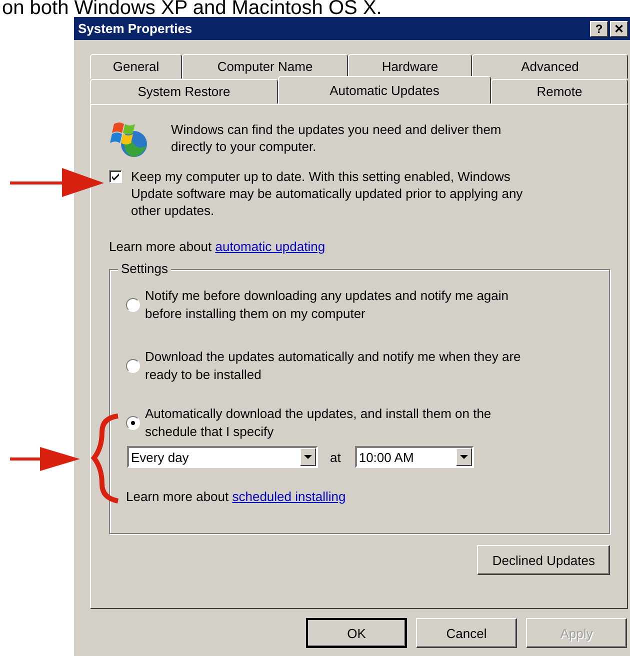 This screenshot has height=656, width=630. What do you see at coordinates (333, 366) in the screenshot?
I see `option-label: Download the updates automatically and notify me when they are ready to be installed` at bounding box center [333, 366].